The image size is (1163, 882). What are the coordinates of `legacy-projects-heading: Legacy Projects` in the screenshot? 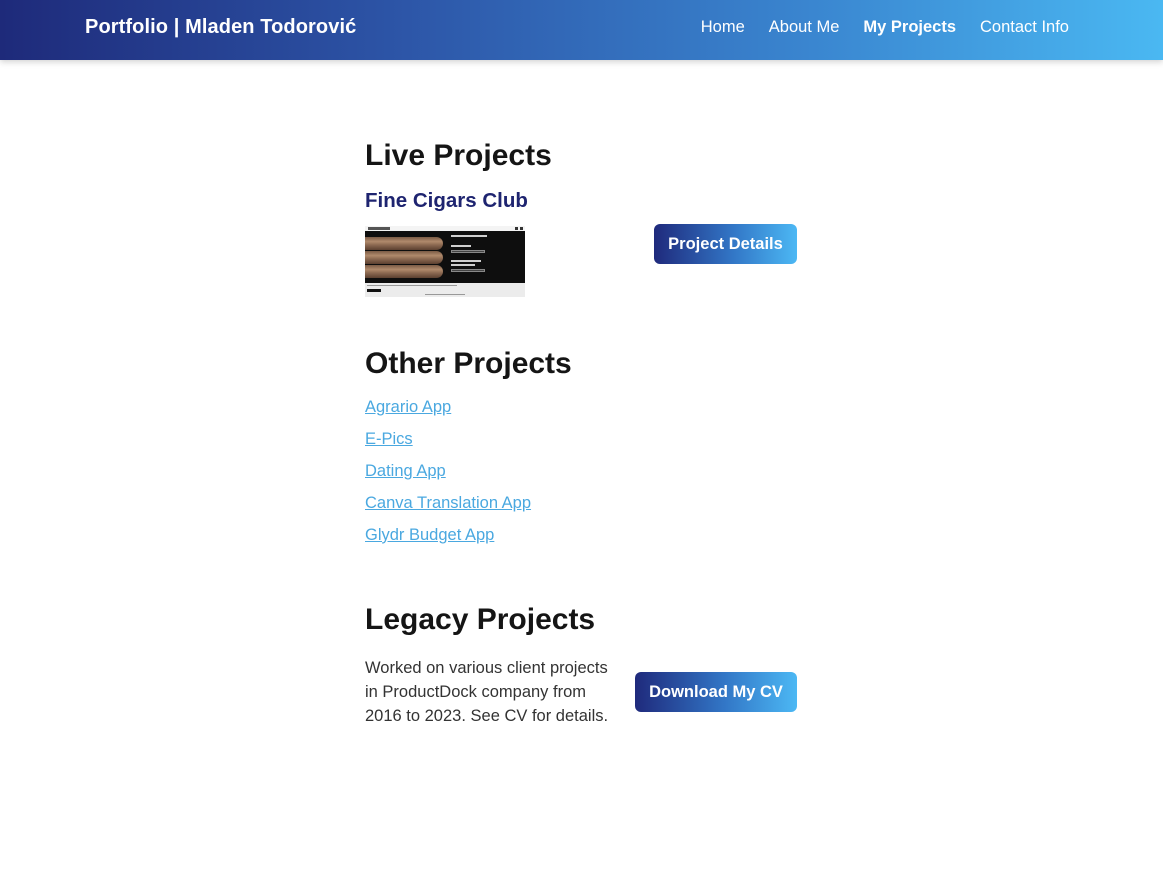 It's located at (480, 619).